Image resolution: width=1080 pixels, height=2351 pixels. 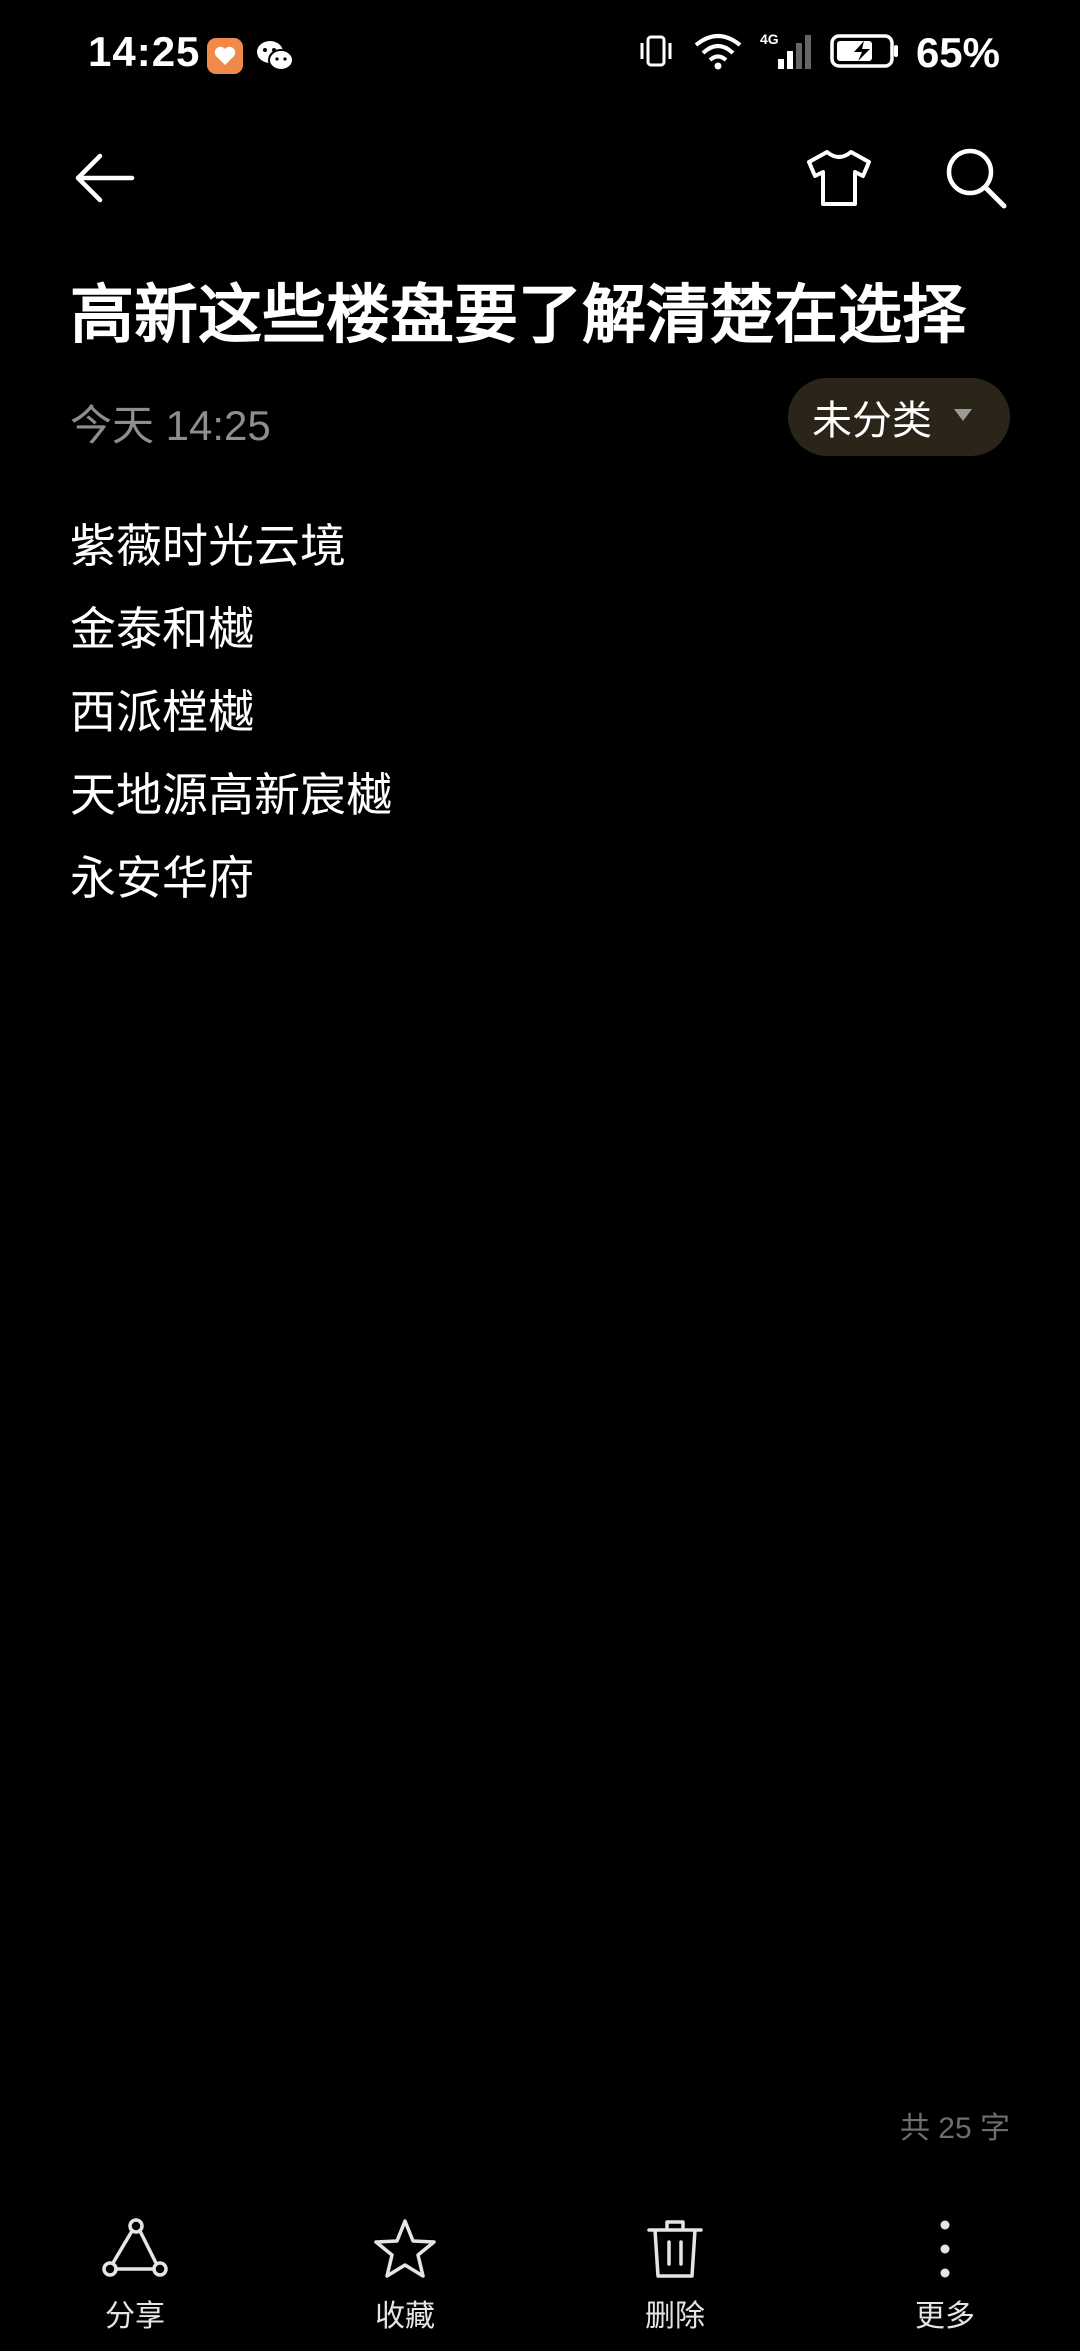 What do you see at coordinates (963, 417) in the screenshot?
I see `dropdown-triangle-icon` at bounding box center [963, 417].